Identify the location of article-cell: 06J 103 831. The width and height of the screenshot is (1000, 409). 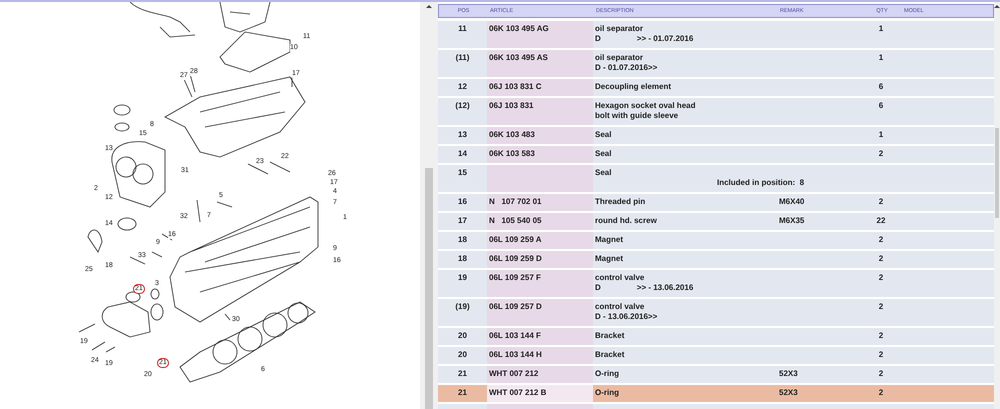
(511, 105).